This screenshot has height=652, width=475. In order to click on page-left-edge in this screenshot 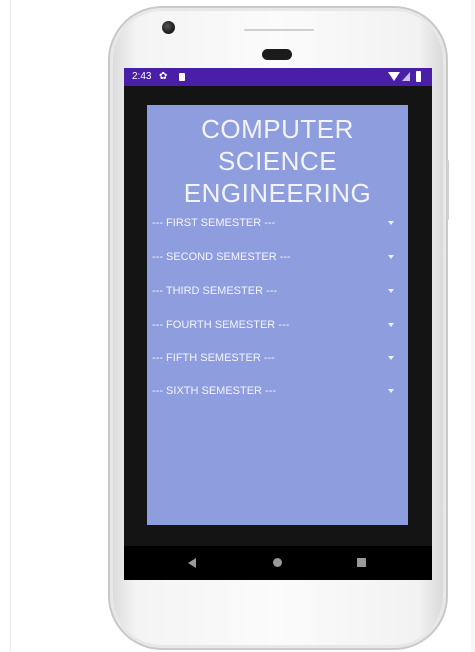, I will do `click(10, 326)`.